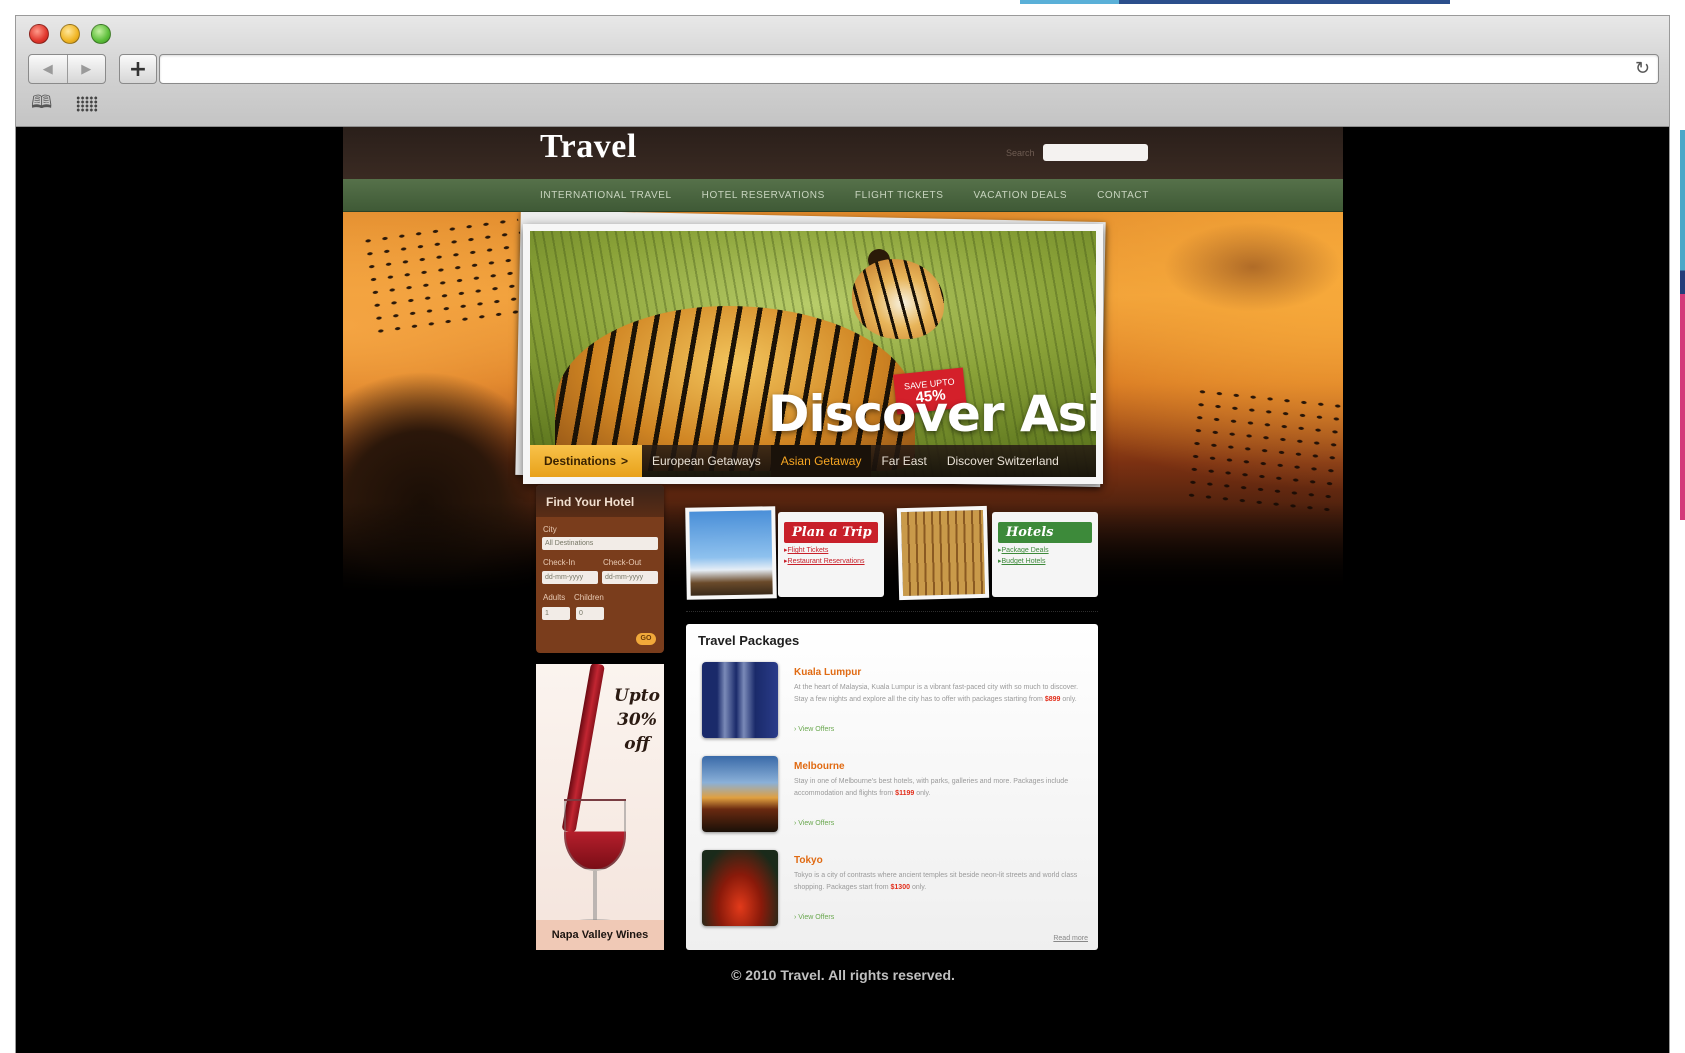  What do you see at coordinates (101, 34) in the screenshot?
I see `zoom-window-button` at bounding box center [101, 34].